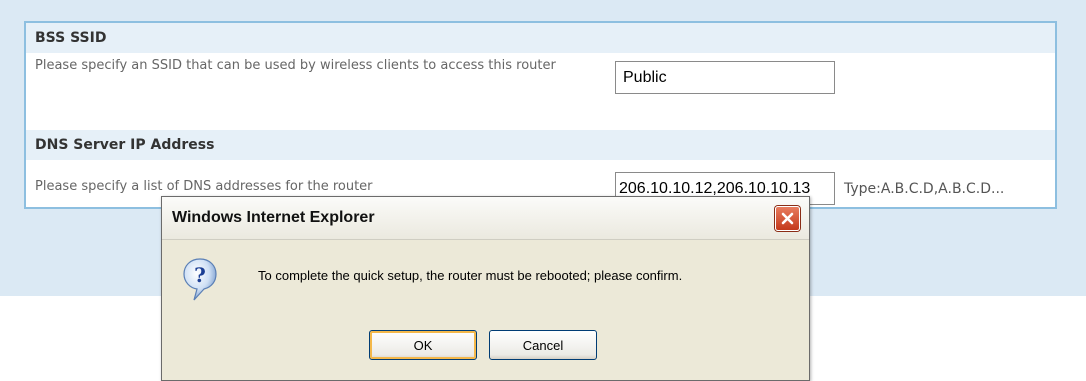  Describe the element at coordinates (485, 218) in the screenshot. I see `dialog-titlebar: Windows Internet Explorer` at that location.